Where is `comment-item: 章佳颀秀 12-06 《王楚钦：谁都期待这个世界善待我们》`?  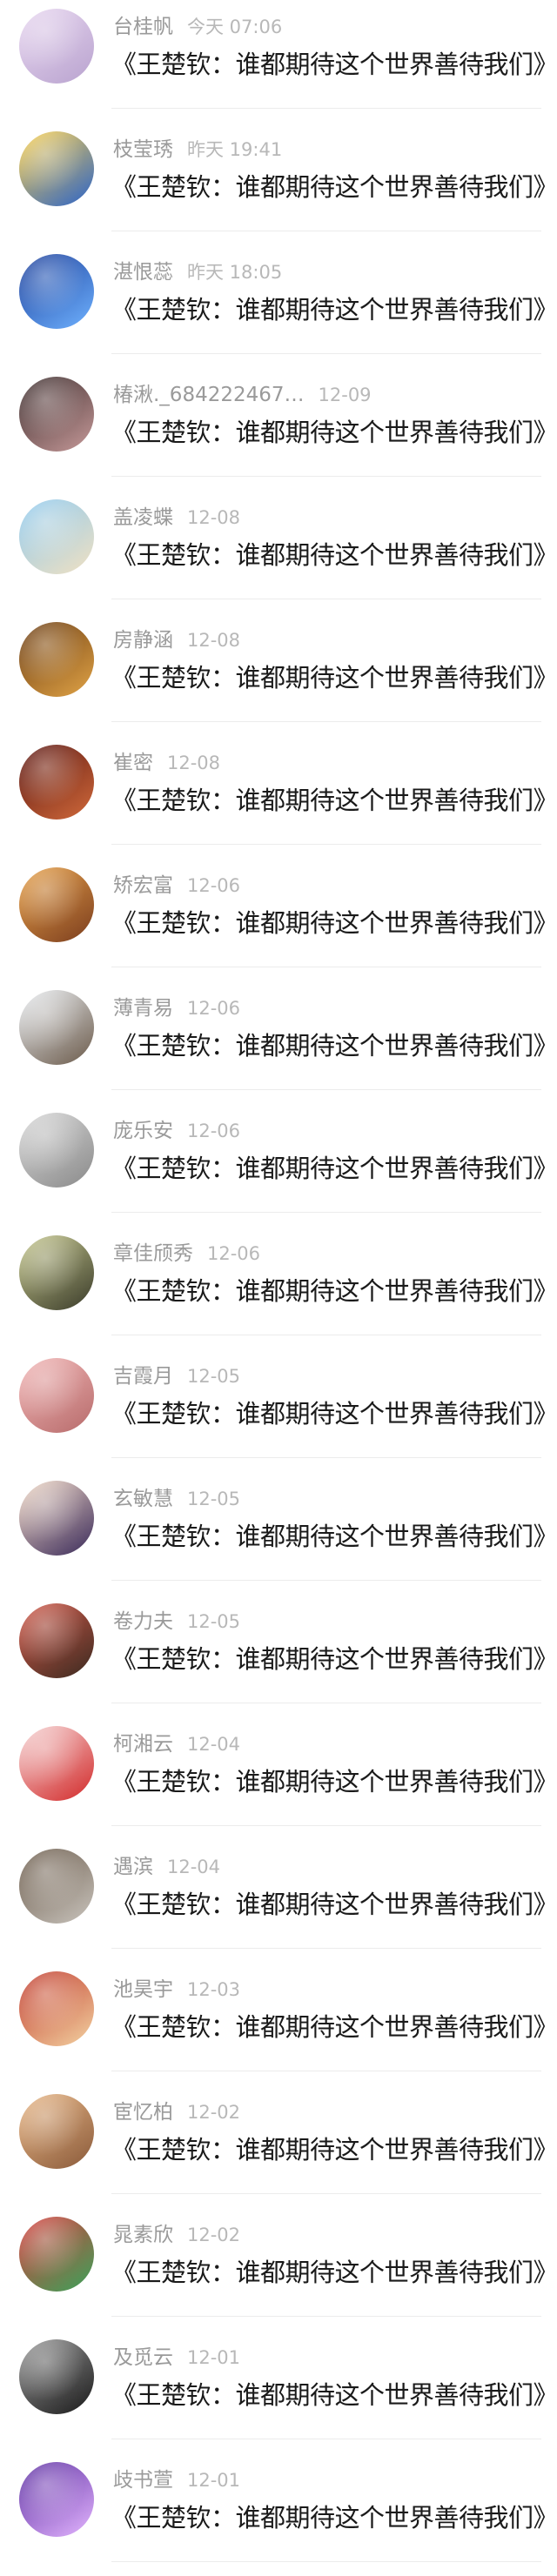 comment-item: 章佳颀秀 12-06 《王楚钦：谁都期待这个世界善待我们》 is located at coordinates (278, 1288).